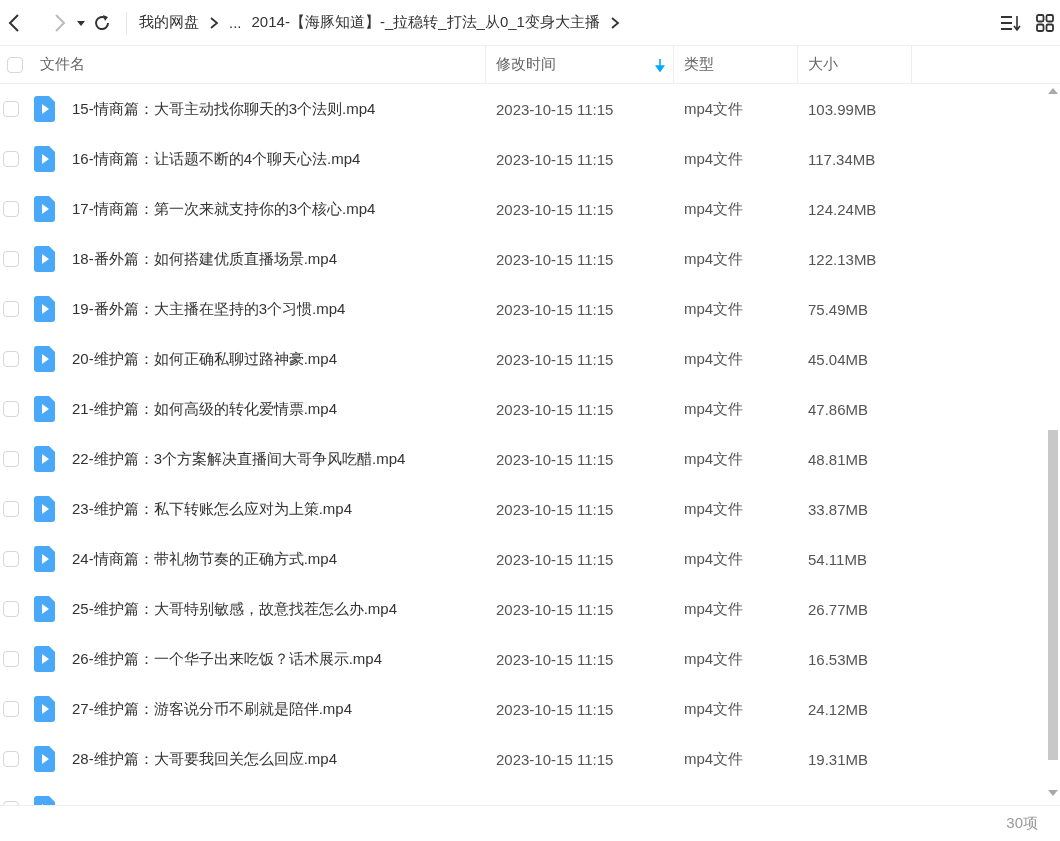 The image size is (1060, 841). What do you see at coordinates (838, 309) in the screenshot?
I see `file-size: 75.49MB` at bounding box center [838, 309].